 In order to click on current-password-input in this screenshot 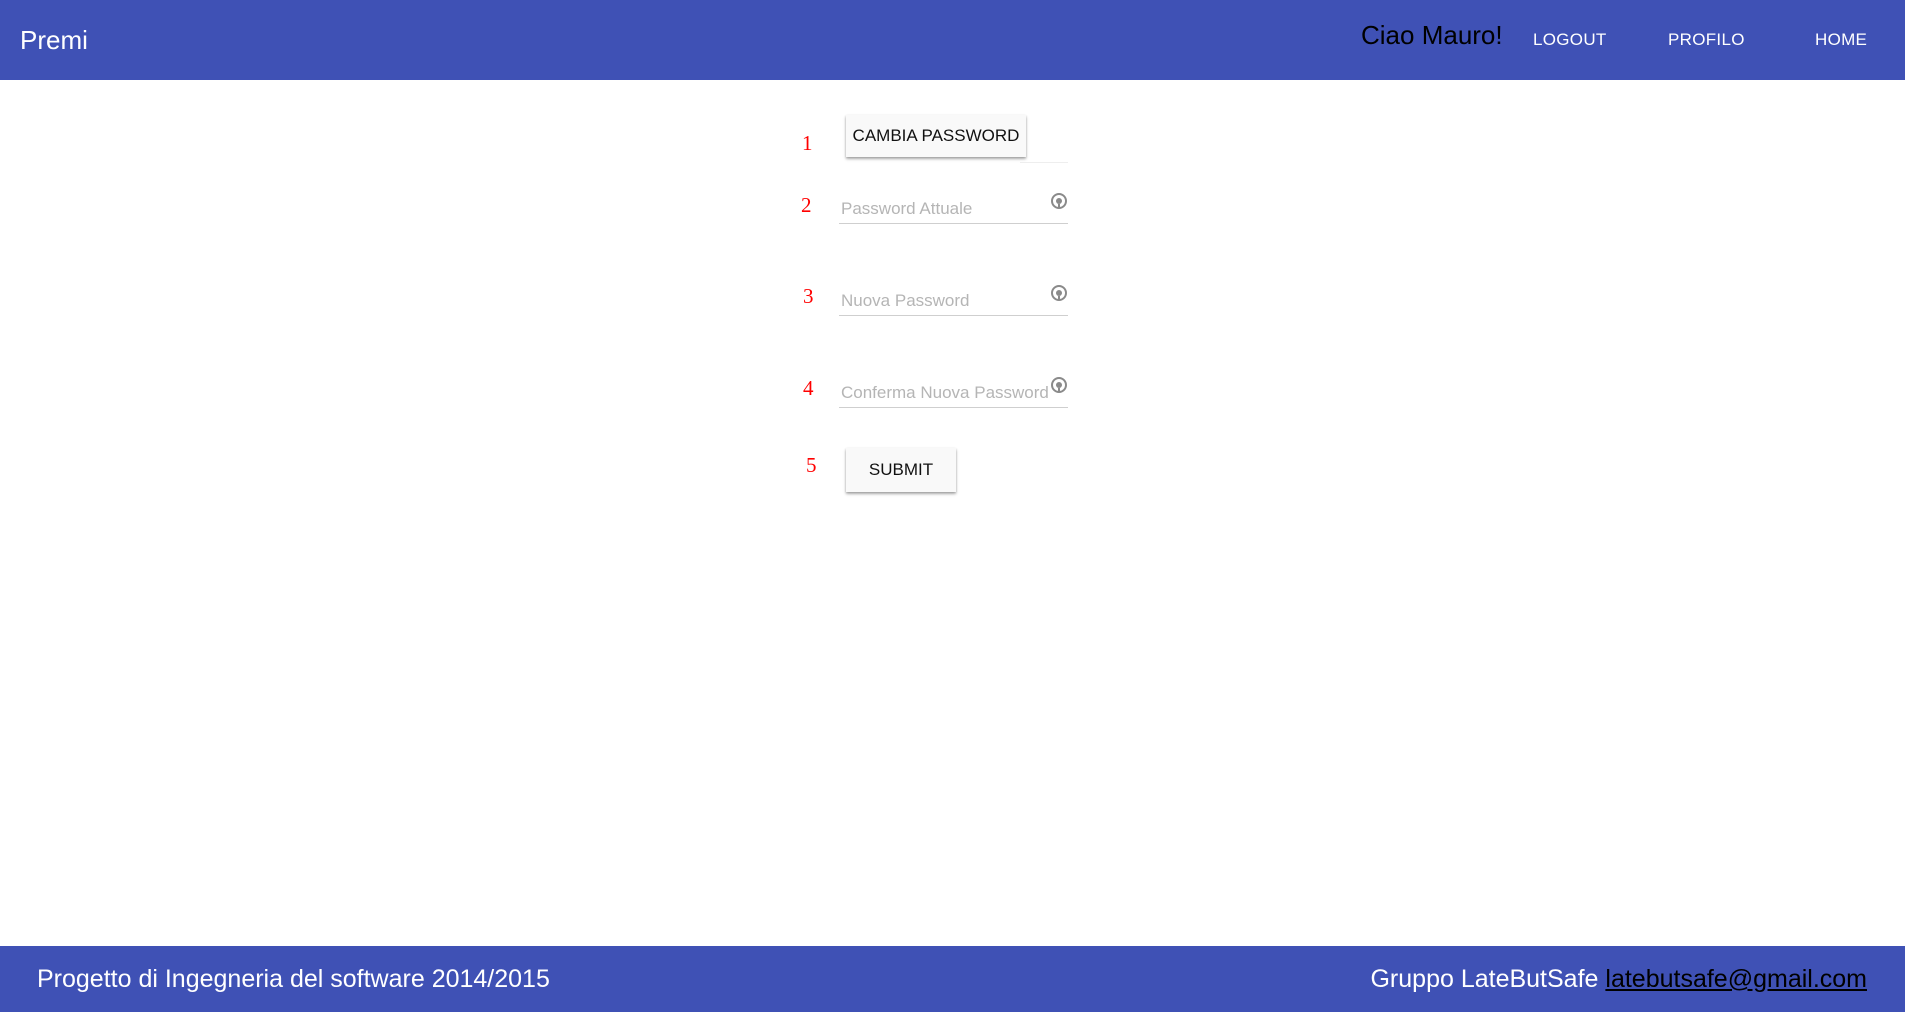, I will do `click(953, 205)`.